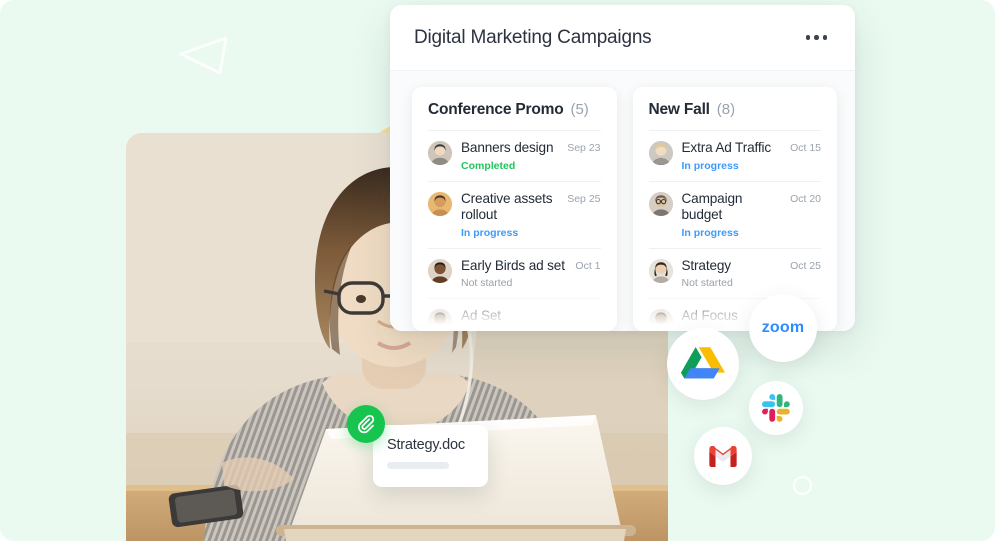 The height and width of the screenshot is (541, 995). Describe the element at coordinates (706, 265) in the screenshot. I see `task-title: Strategy` at that location.